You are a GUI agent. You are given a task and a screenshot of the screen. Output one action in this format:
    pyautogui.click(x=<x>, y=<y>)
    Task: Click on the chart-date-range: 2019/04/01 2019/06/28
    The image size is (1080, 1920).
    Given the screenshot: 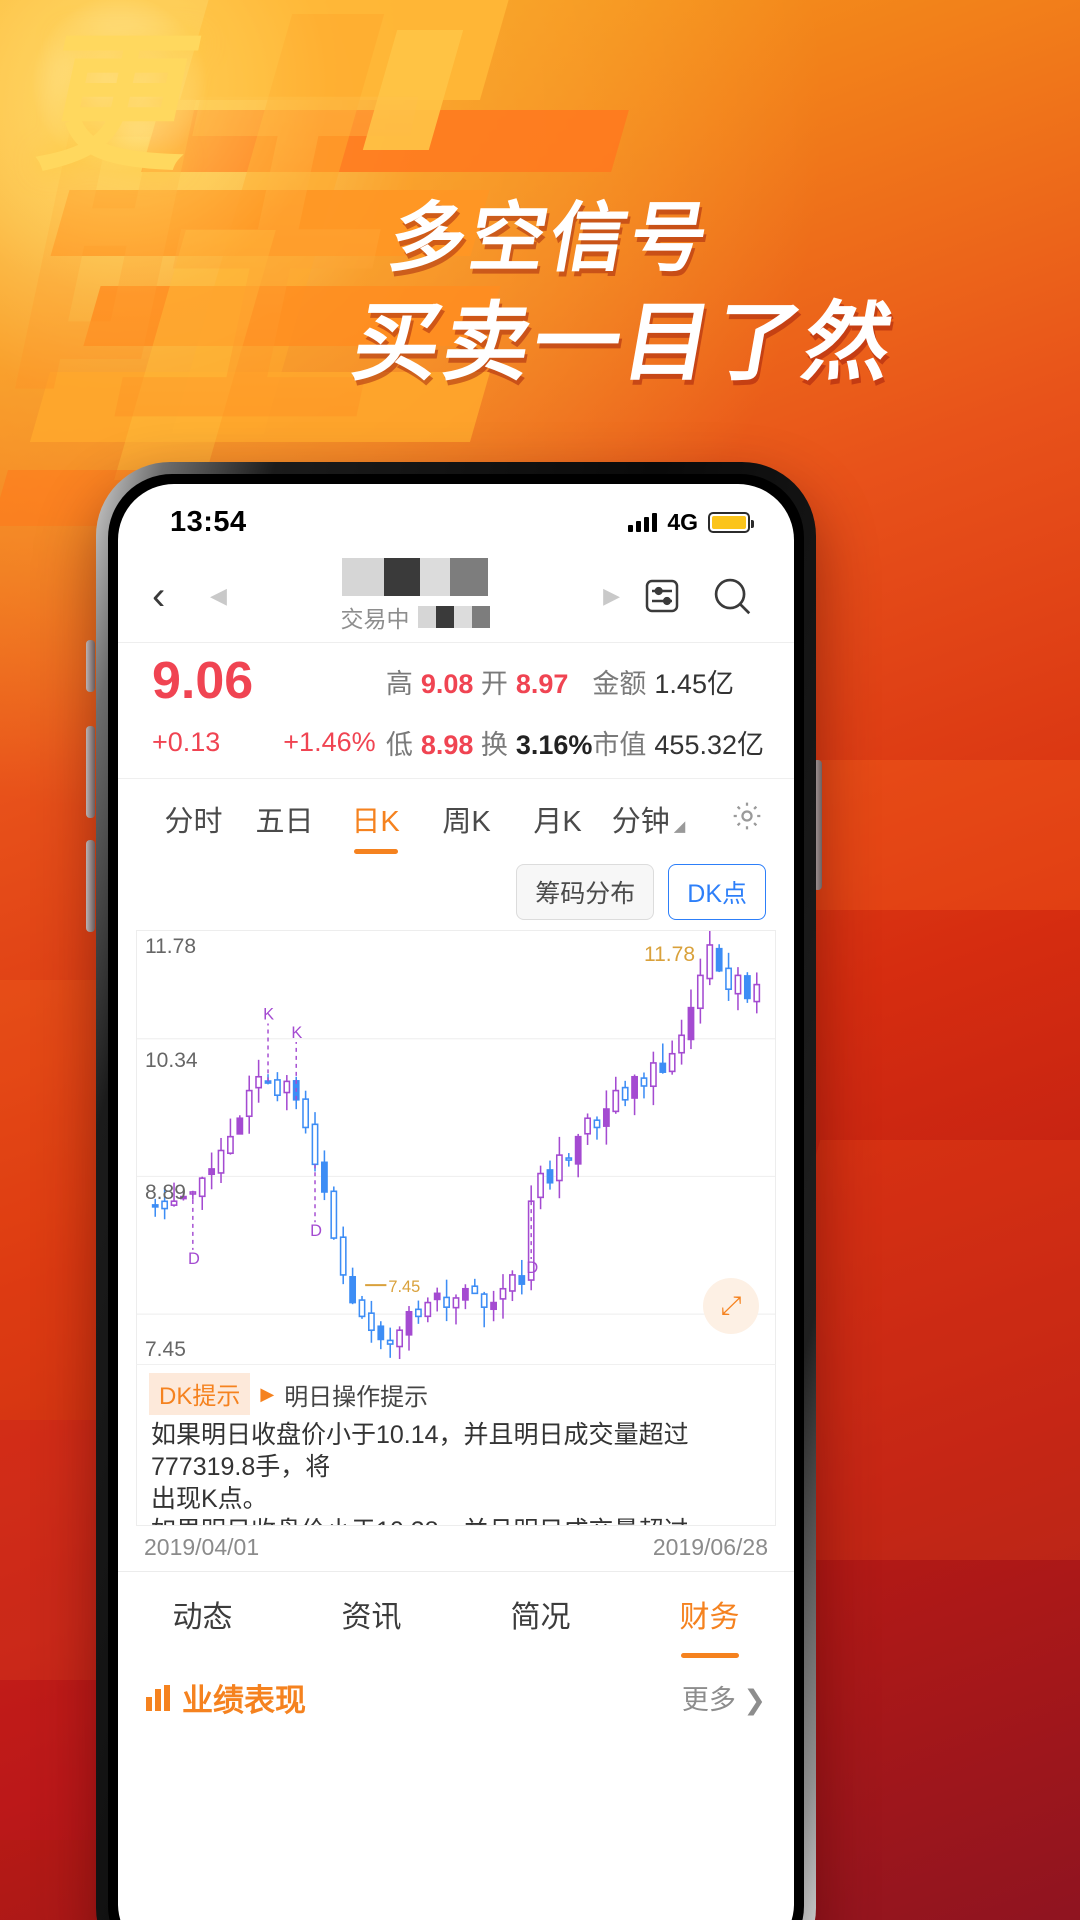 What is the action you would take?
    pyautogui.click(x=456, y=1548)
    